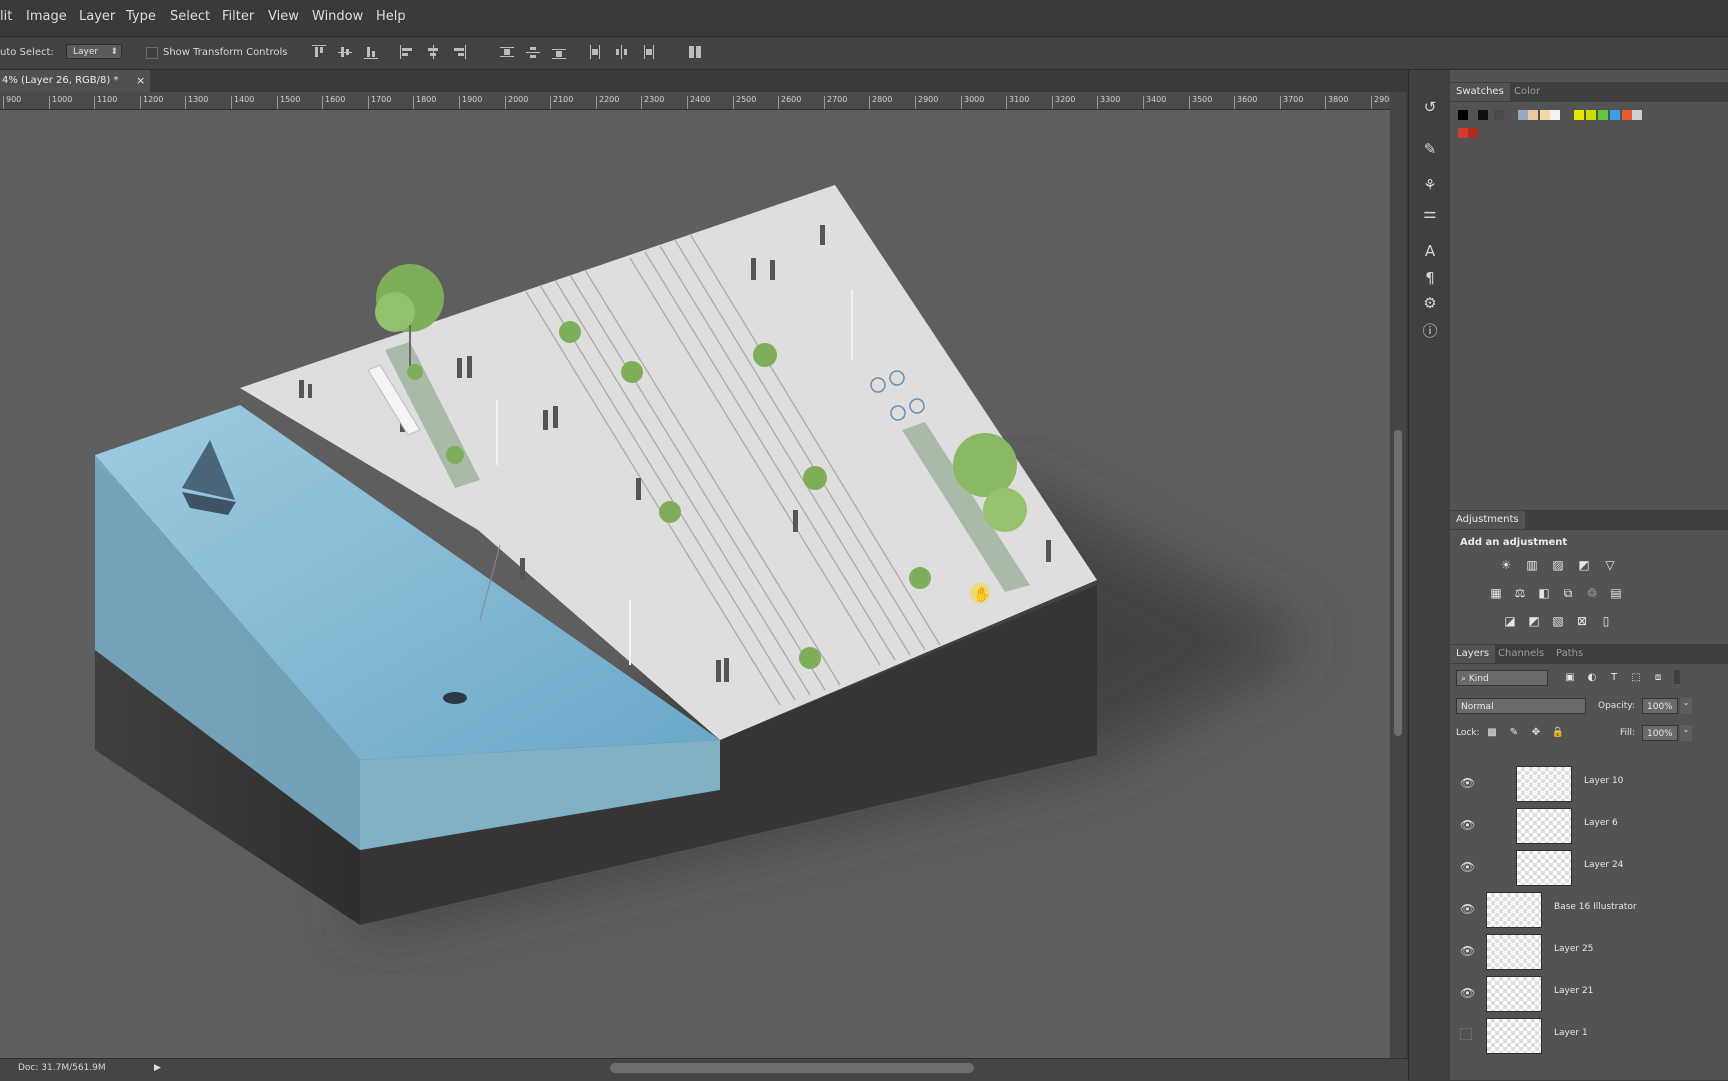  What do you see at coordinates (1616, 593) in the screenshot?
I see `color-lookup-icon: ▤` at bounding box center [1616, 593].